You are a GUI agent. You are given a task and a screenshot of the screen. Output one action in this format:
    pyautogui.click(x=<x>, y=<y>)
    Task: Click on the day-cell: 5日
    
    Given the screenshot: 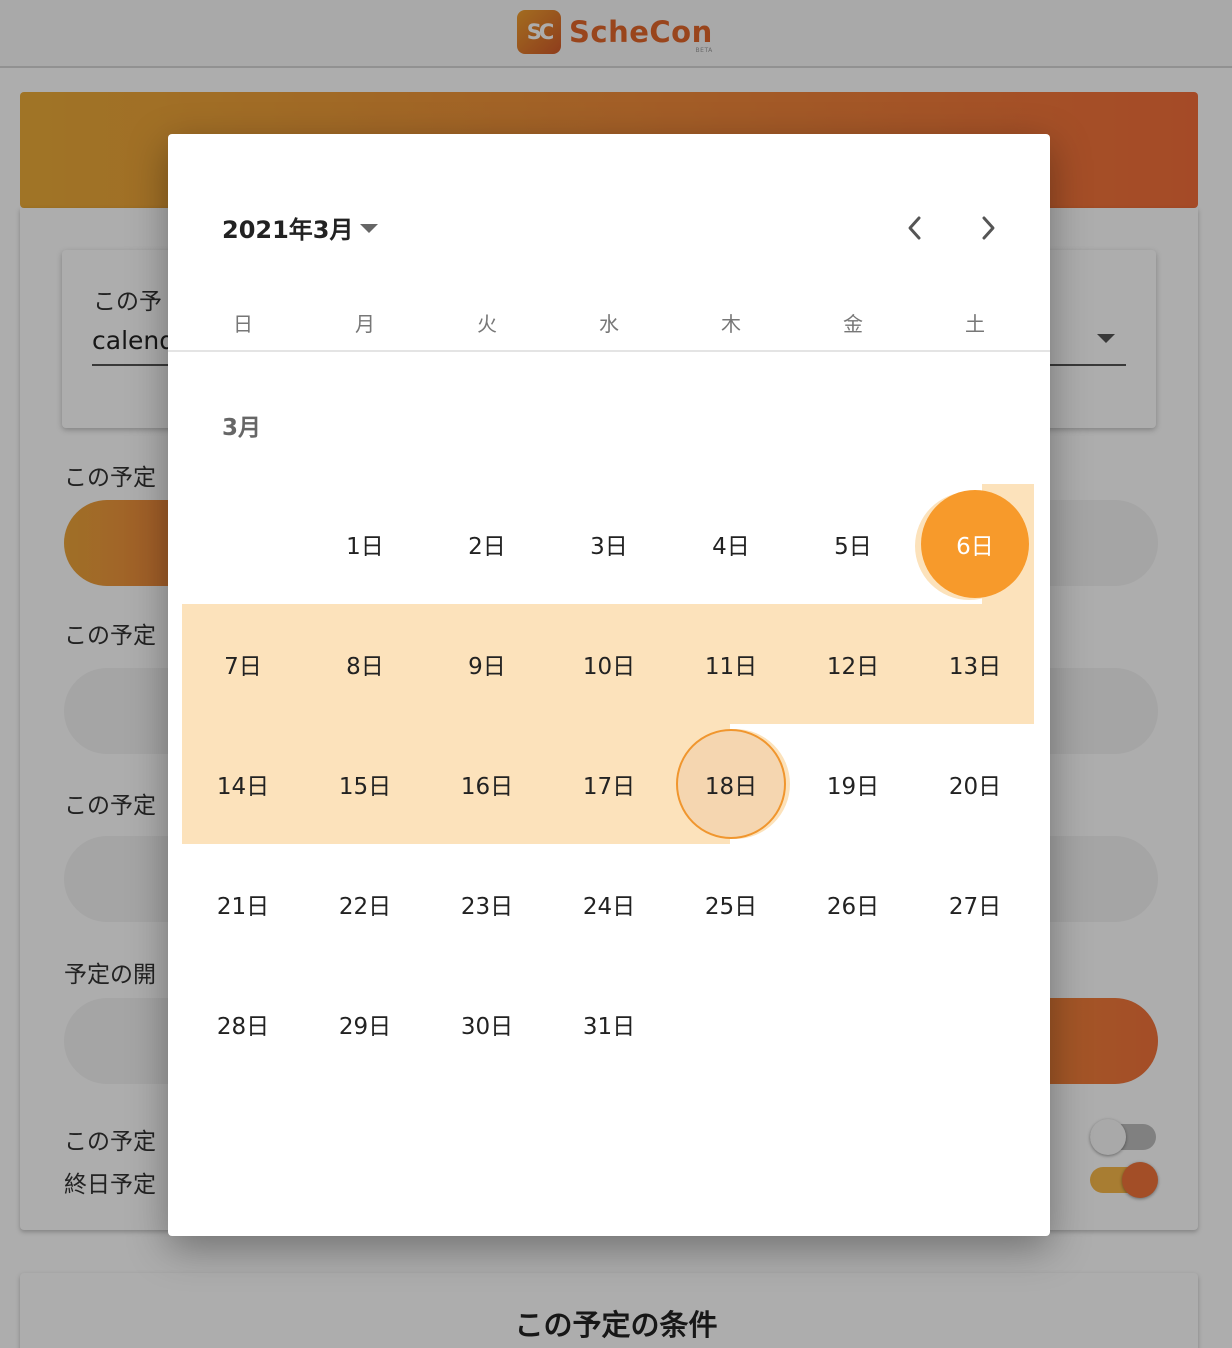 What is the action you would take?
    pyautogui.click(x=853, y=544)
    